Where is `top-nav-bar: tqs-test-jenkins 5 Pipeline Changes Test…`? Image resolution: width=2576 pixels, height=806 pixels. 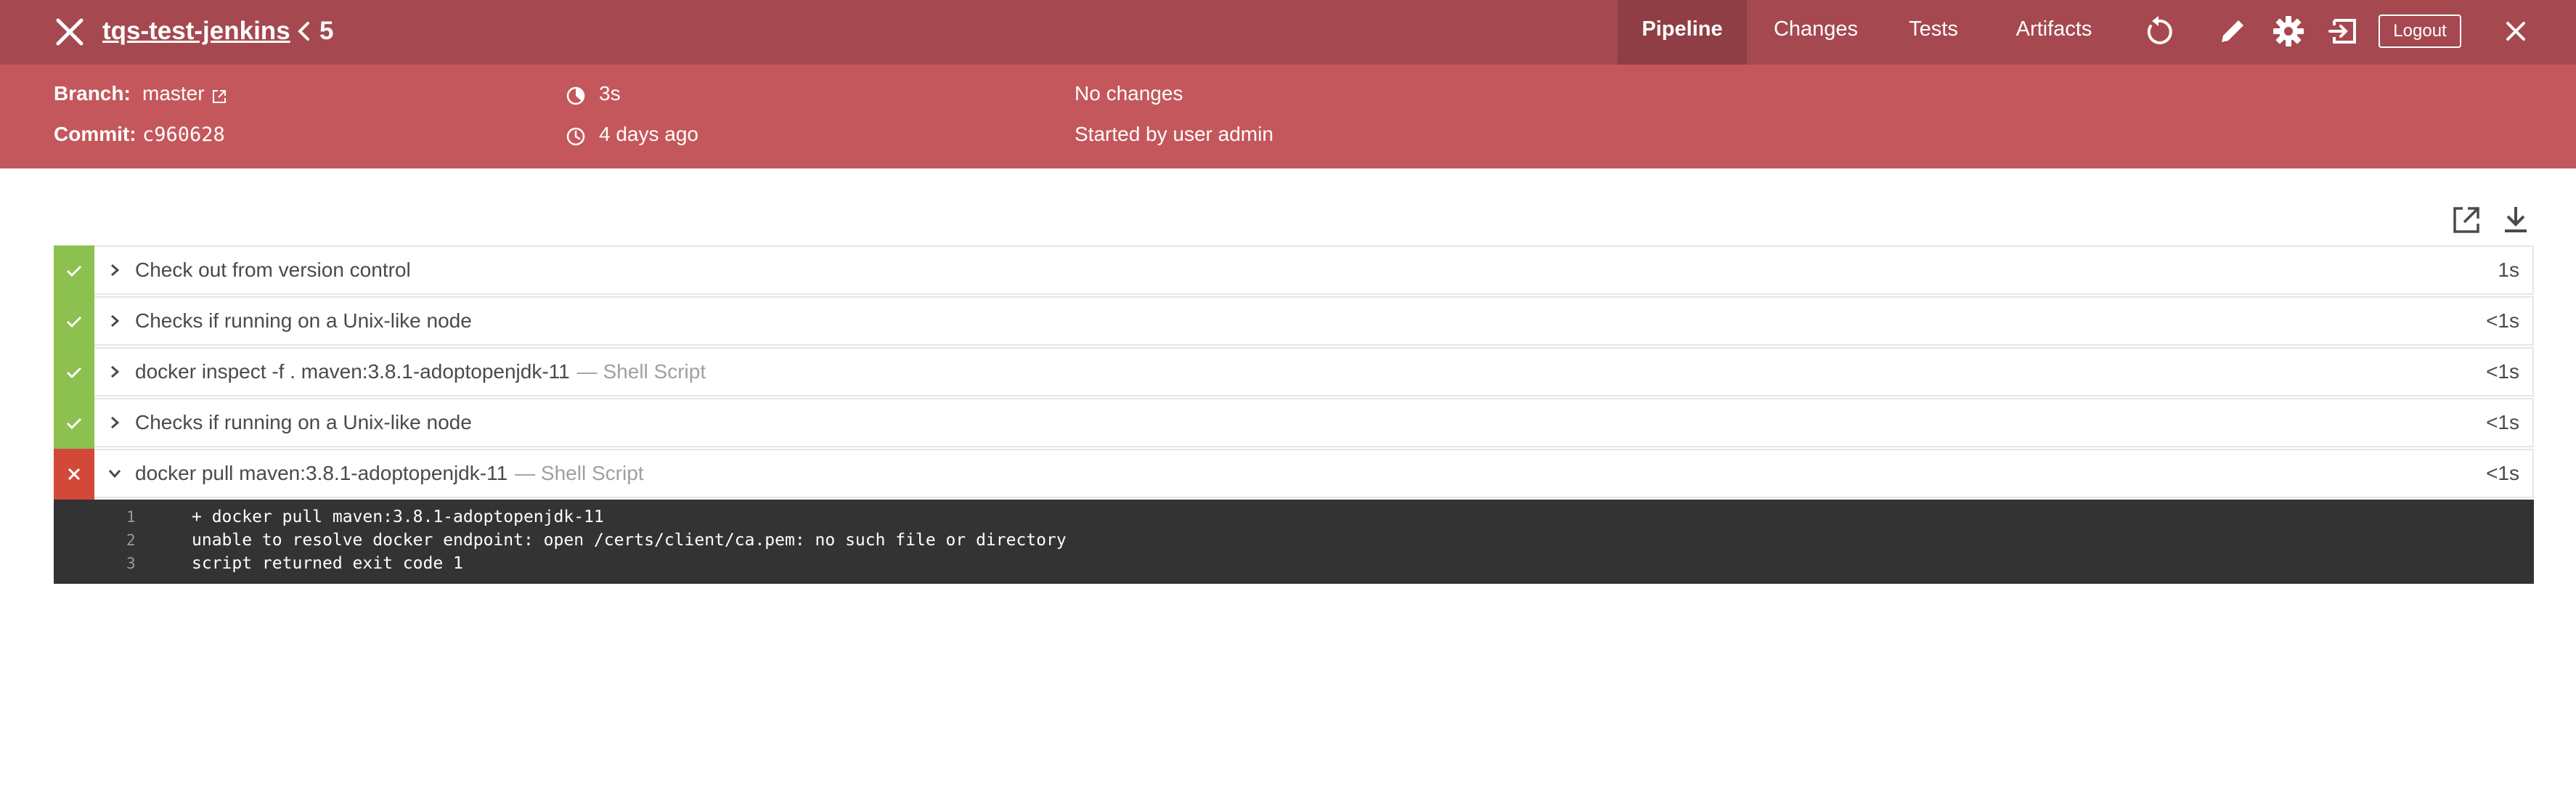 top-nav-bar: tqs-test-jenkins 5 Pipeline Changes Test… is located at coordinates (1288, 32).